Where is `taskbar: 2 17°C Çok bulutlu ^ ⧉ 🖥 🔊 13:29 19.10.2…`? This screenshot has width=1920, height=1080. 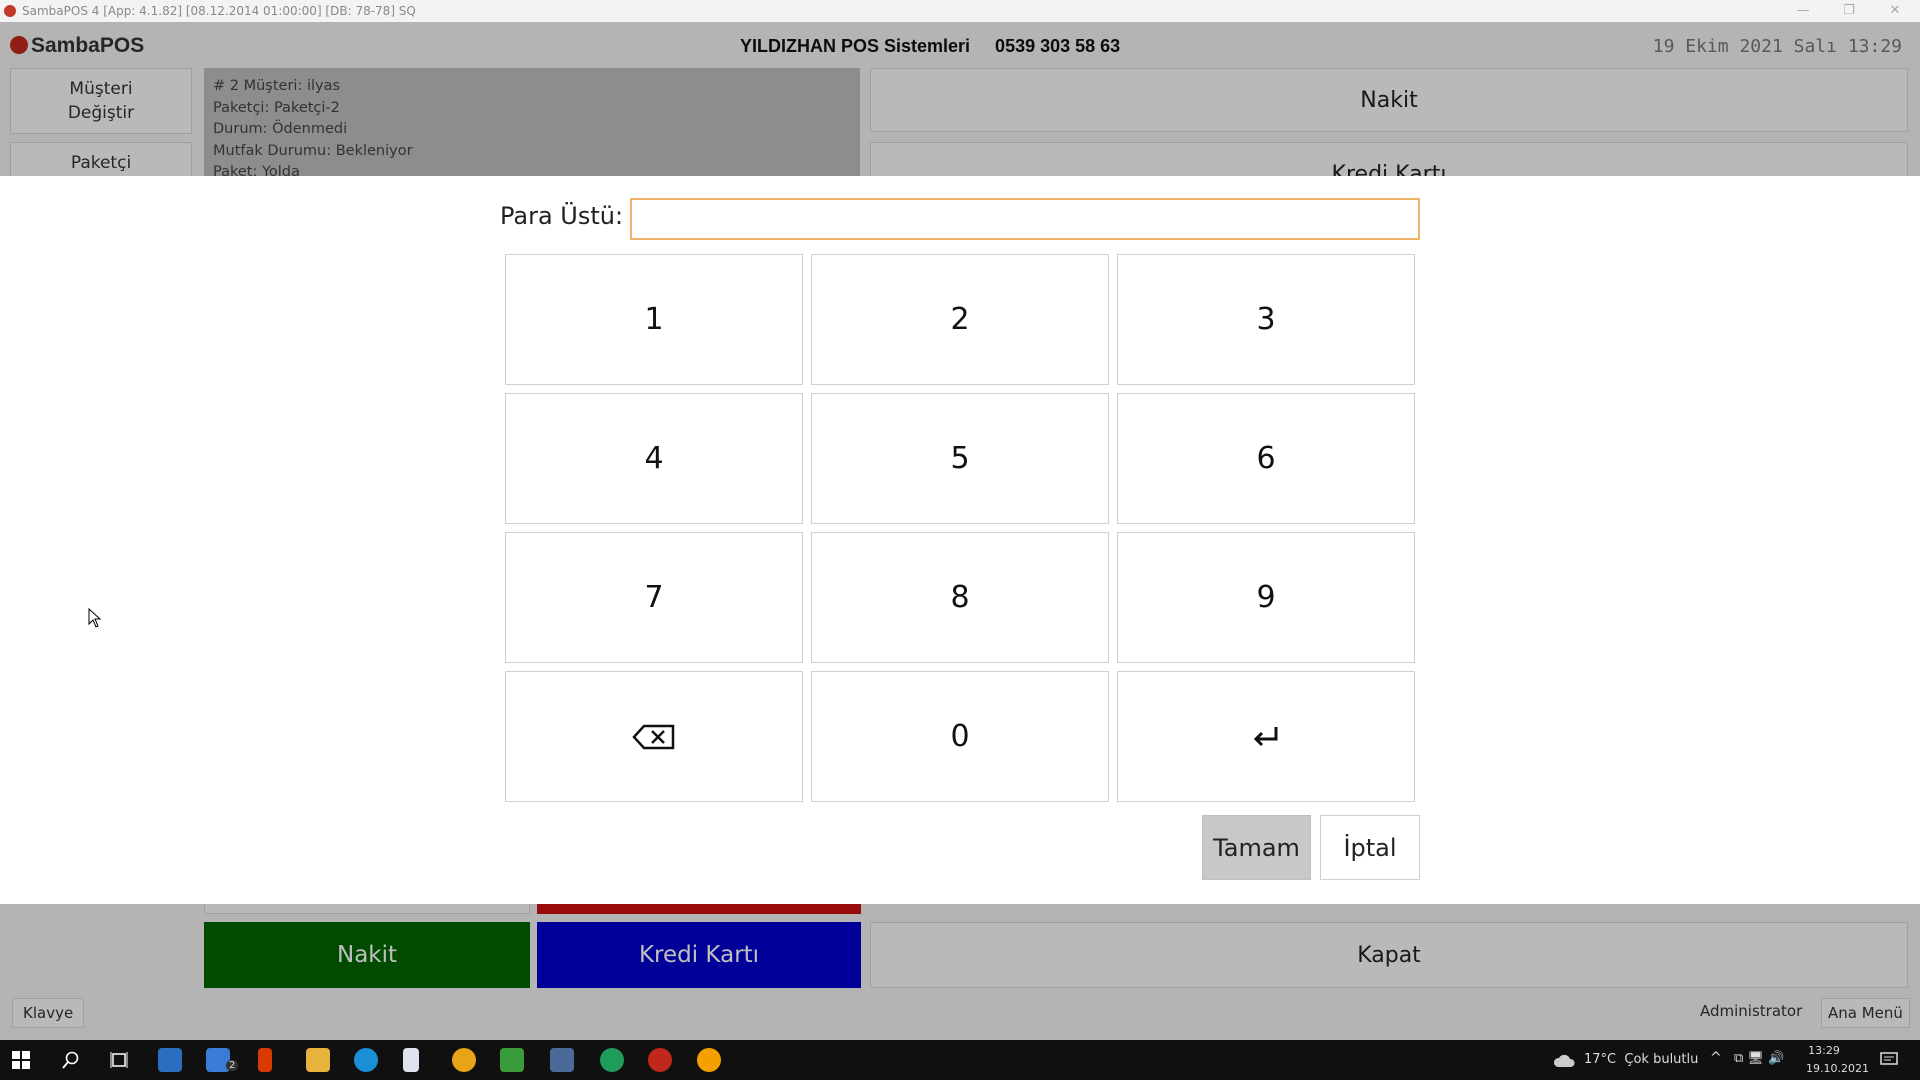 taskbar: 2 17°C Çok bulutlu ^ ⧉ 🖥 🔊 13:29 19.10.2… is located at coordinates (960, 1060).